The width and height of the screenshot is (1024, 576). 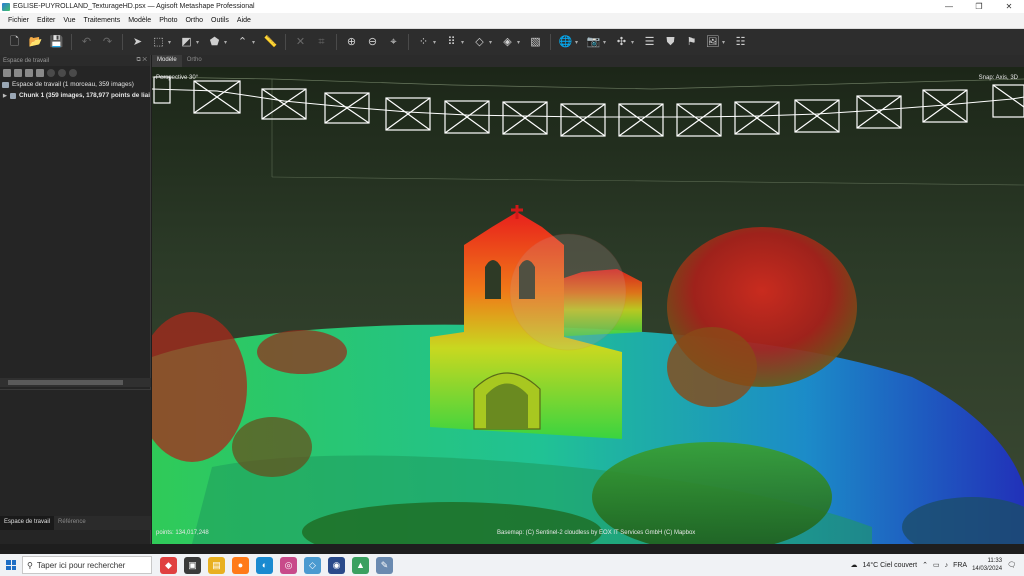 I want to click on zoom-in-icon: ⊕, so click(x=351, y=42).